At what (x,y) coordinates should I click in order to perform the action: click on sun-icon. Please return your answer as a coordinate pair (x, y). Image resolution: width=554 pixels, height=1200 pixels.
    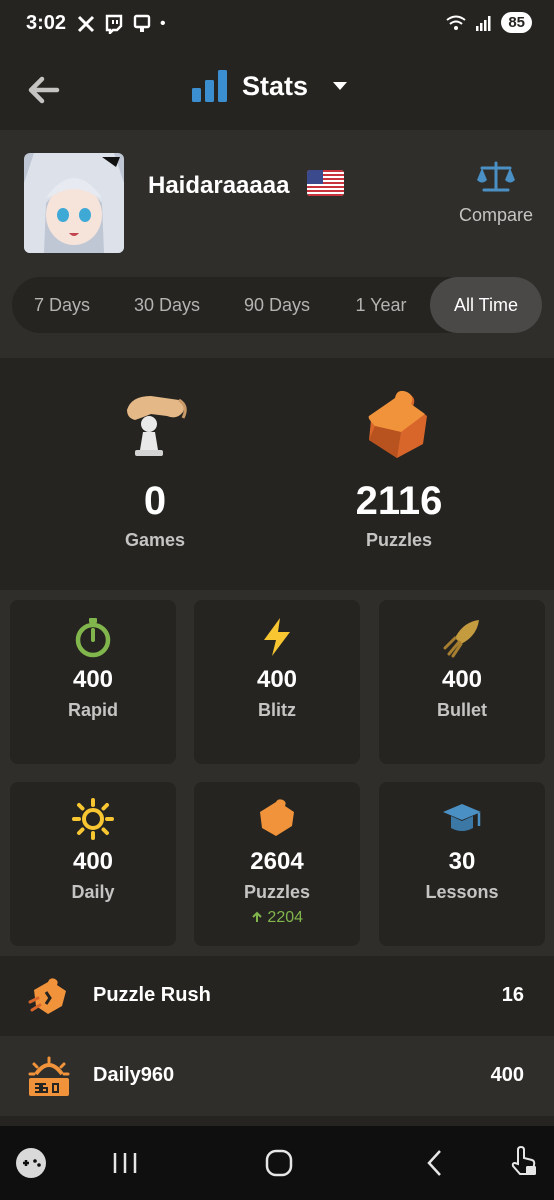
    Looking at the image, I should click on (93, 819).